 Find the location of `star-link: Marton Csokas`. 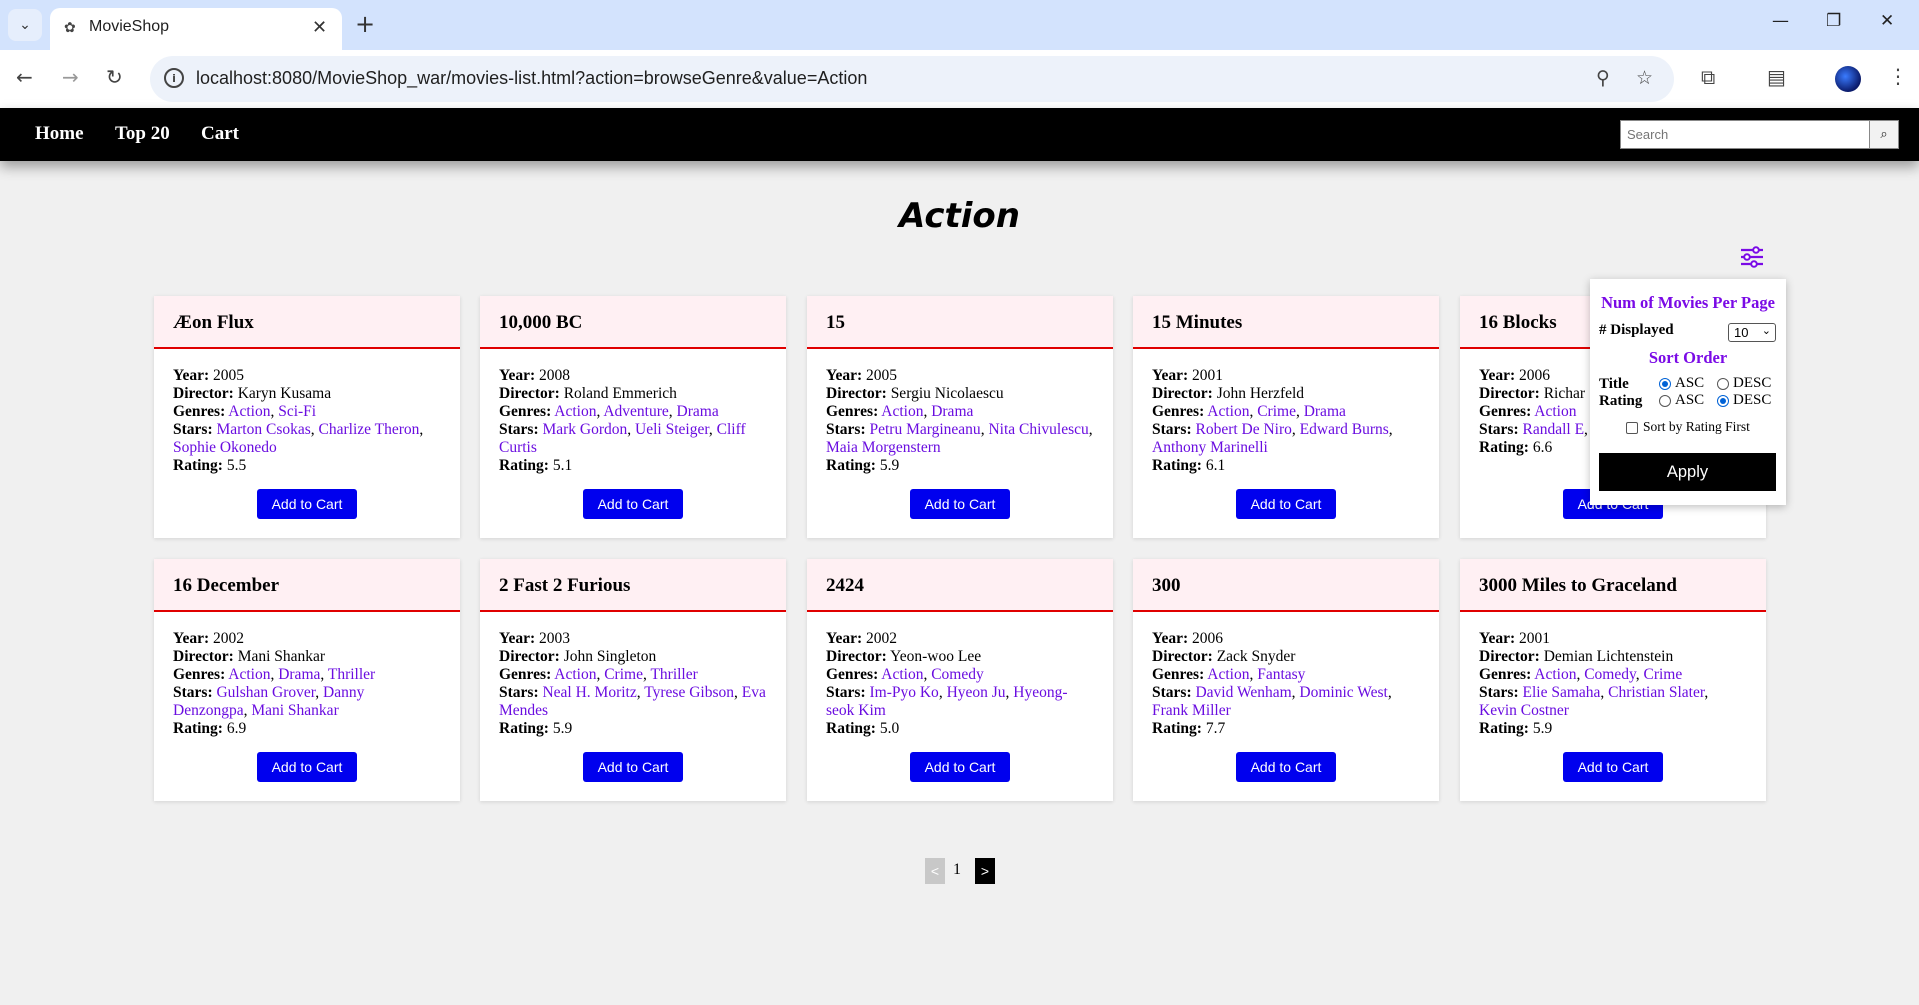

star-link: Marton Csokas is located at coordinates (263, 429).